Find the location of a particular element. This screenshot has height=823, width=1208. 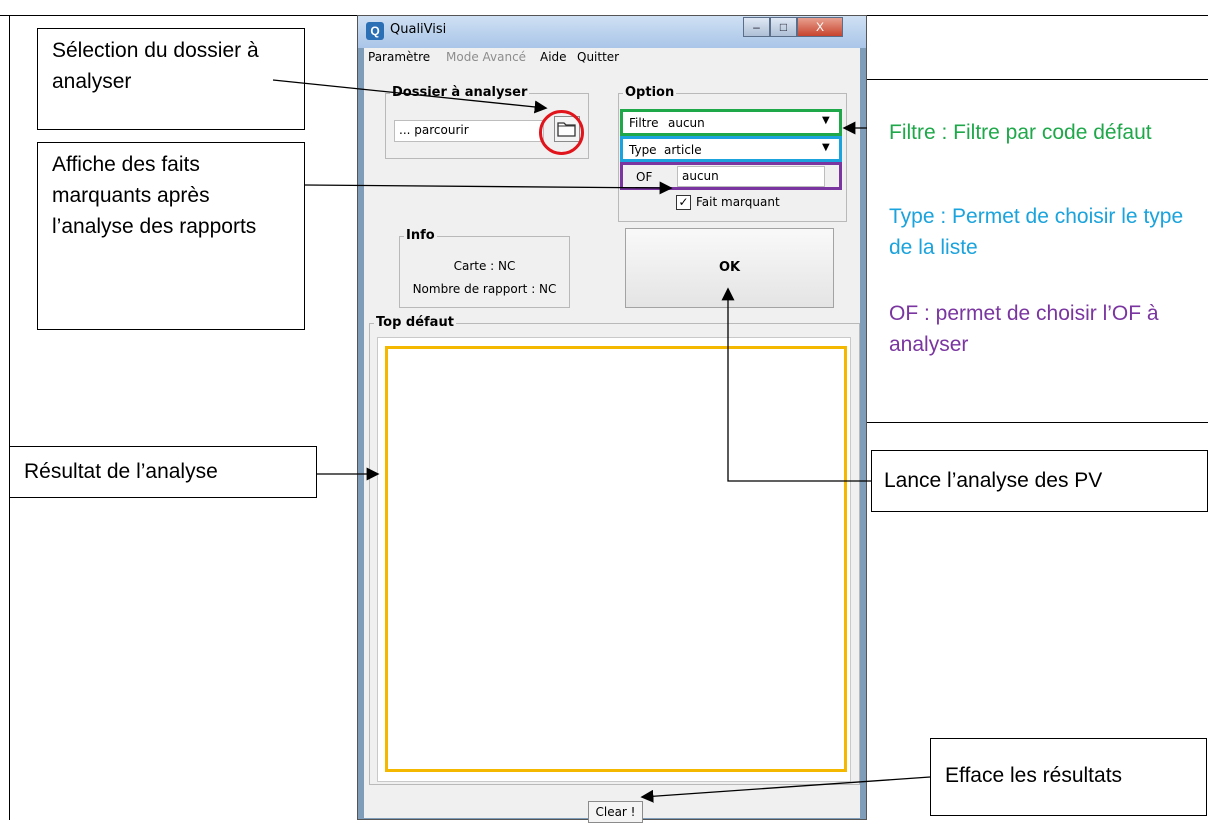

arrow-efface is located at coordinates (785, 789).